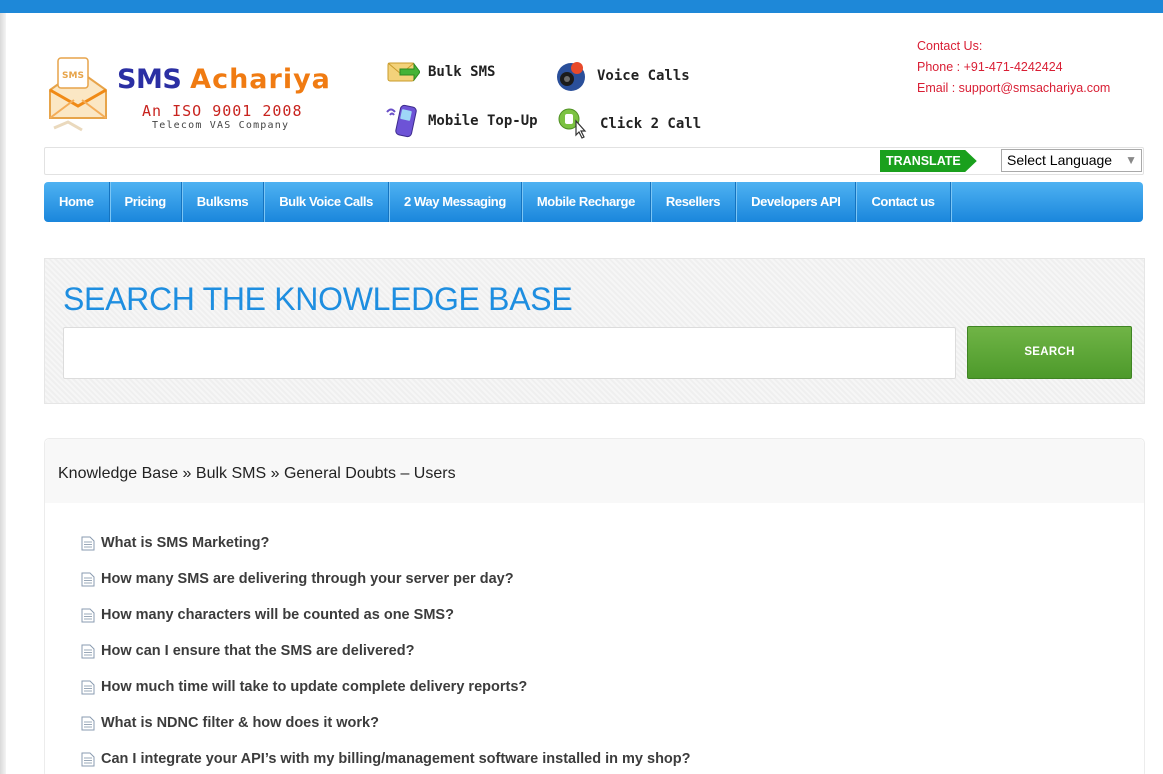  I want to click on search-title: SEARCH THE KNOWLEDGE BASE, so click(318, 299).